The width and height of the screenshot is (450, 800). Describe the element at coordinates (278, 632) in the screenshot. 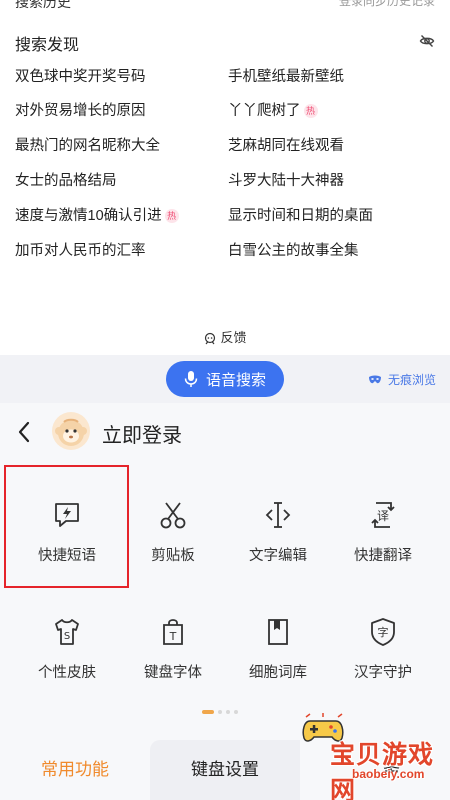

I see `book-icon` at that location.